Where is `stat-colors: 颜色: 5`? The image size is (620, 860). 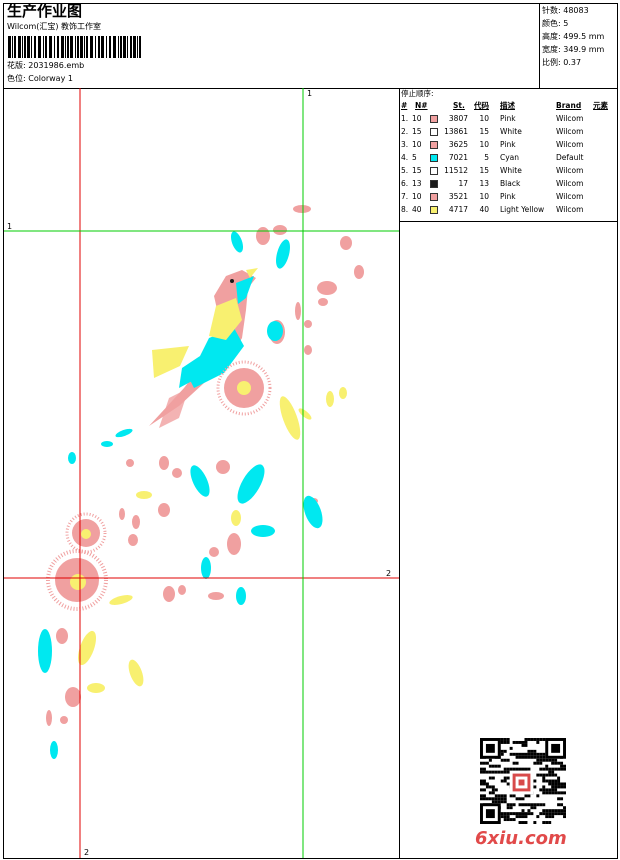
stat-colors: 颜色: 5 is located at coordinates (555, 23).